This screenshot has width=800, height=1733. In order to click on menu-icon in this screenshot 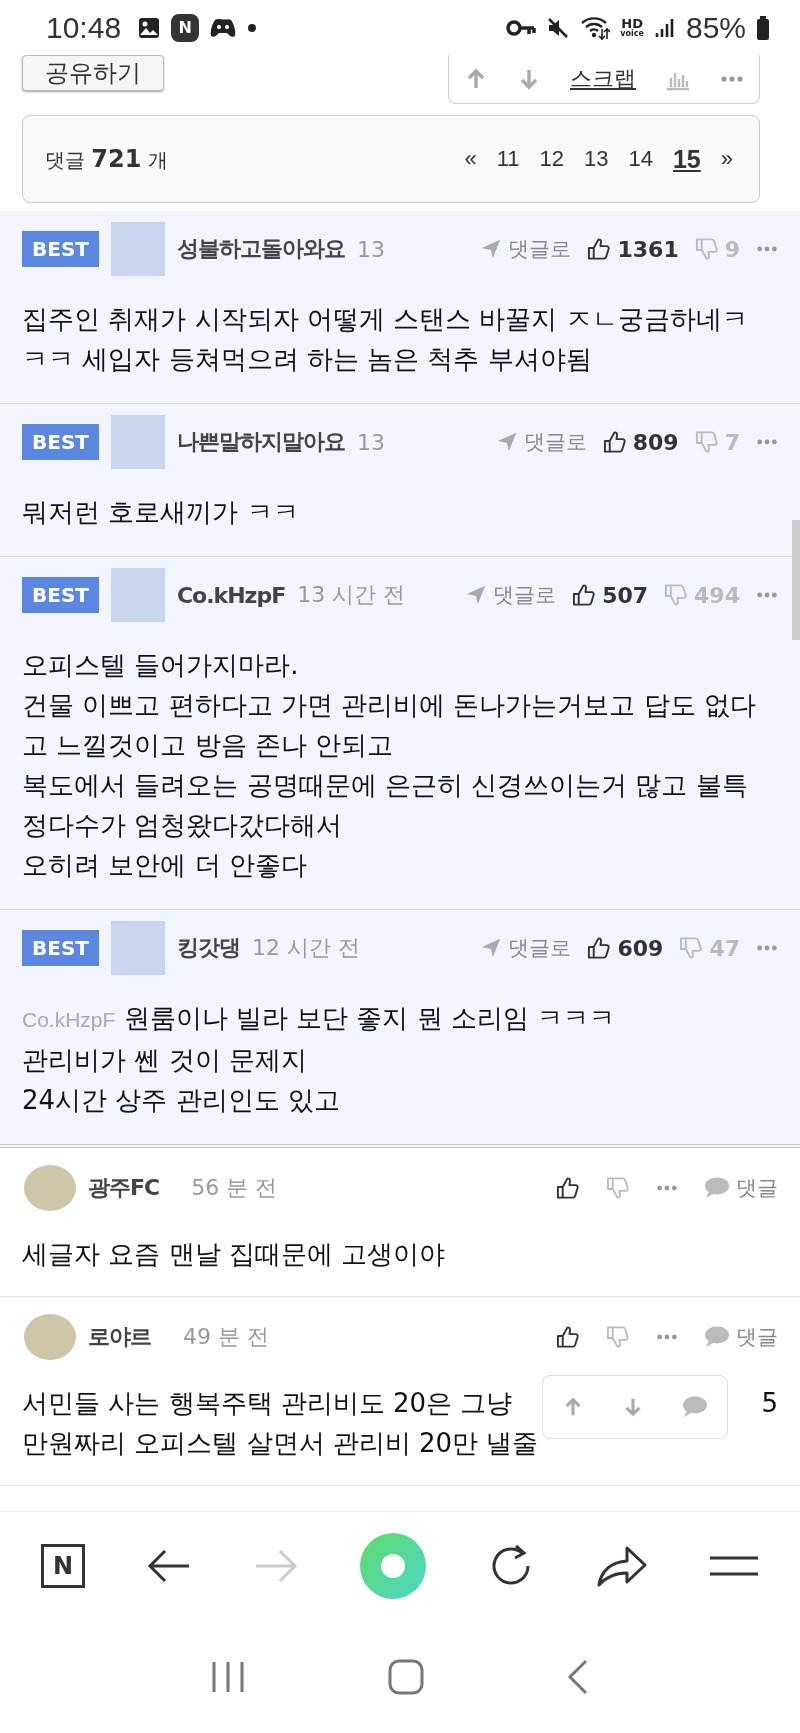, I will do `click(733, 1566)`.